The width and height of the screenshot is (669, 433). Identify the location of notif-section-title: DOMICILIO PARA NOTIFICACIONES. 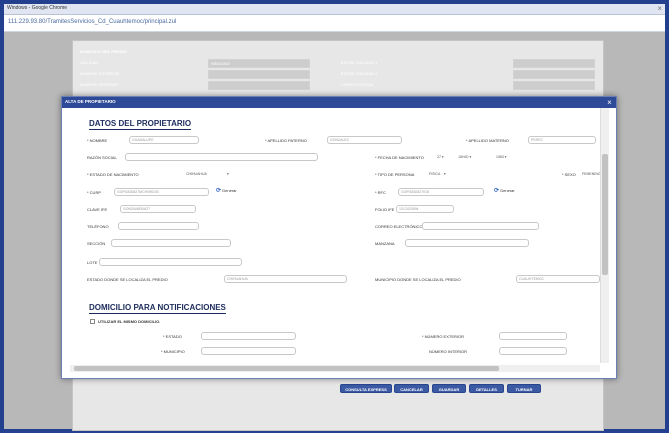
(157, 308).